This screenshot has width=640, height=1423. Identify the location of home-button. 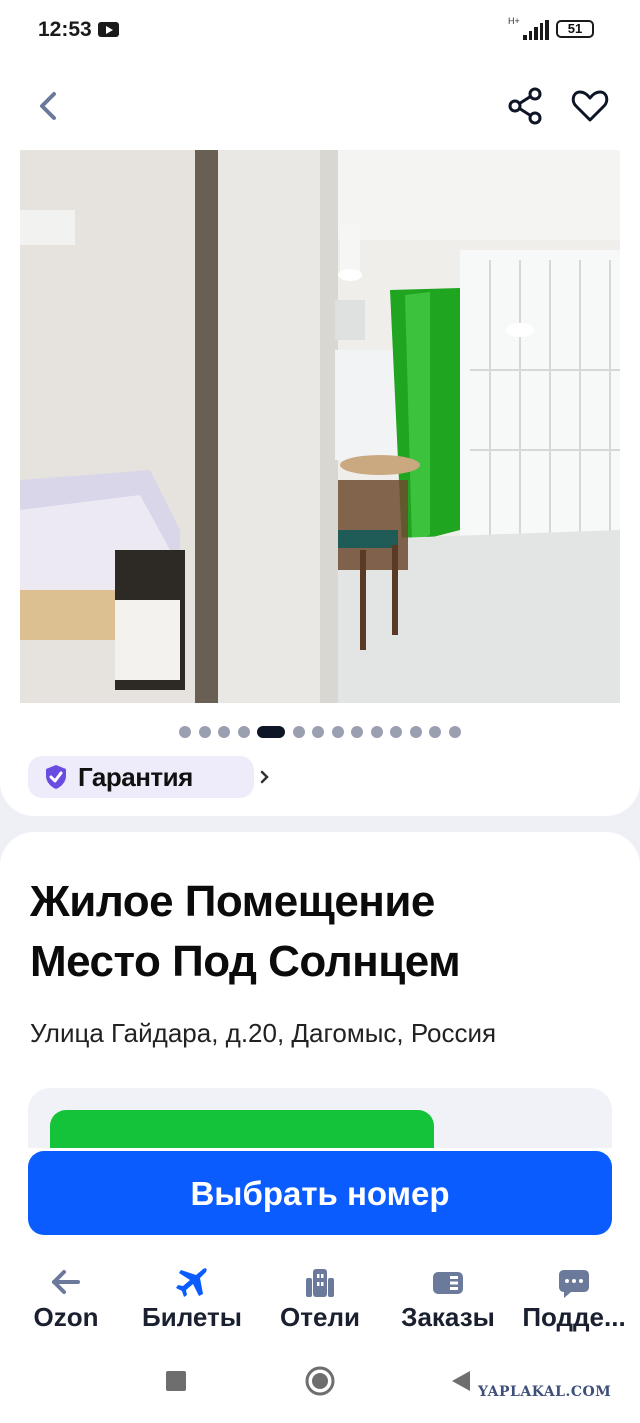
(320, 1381).